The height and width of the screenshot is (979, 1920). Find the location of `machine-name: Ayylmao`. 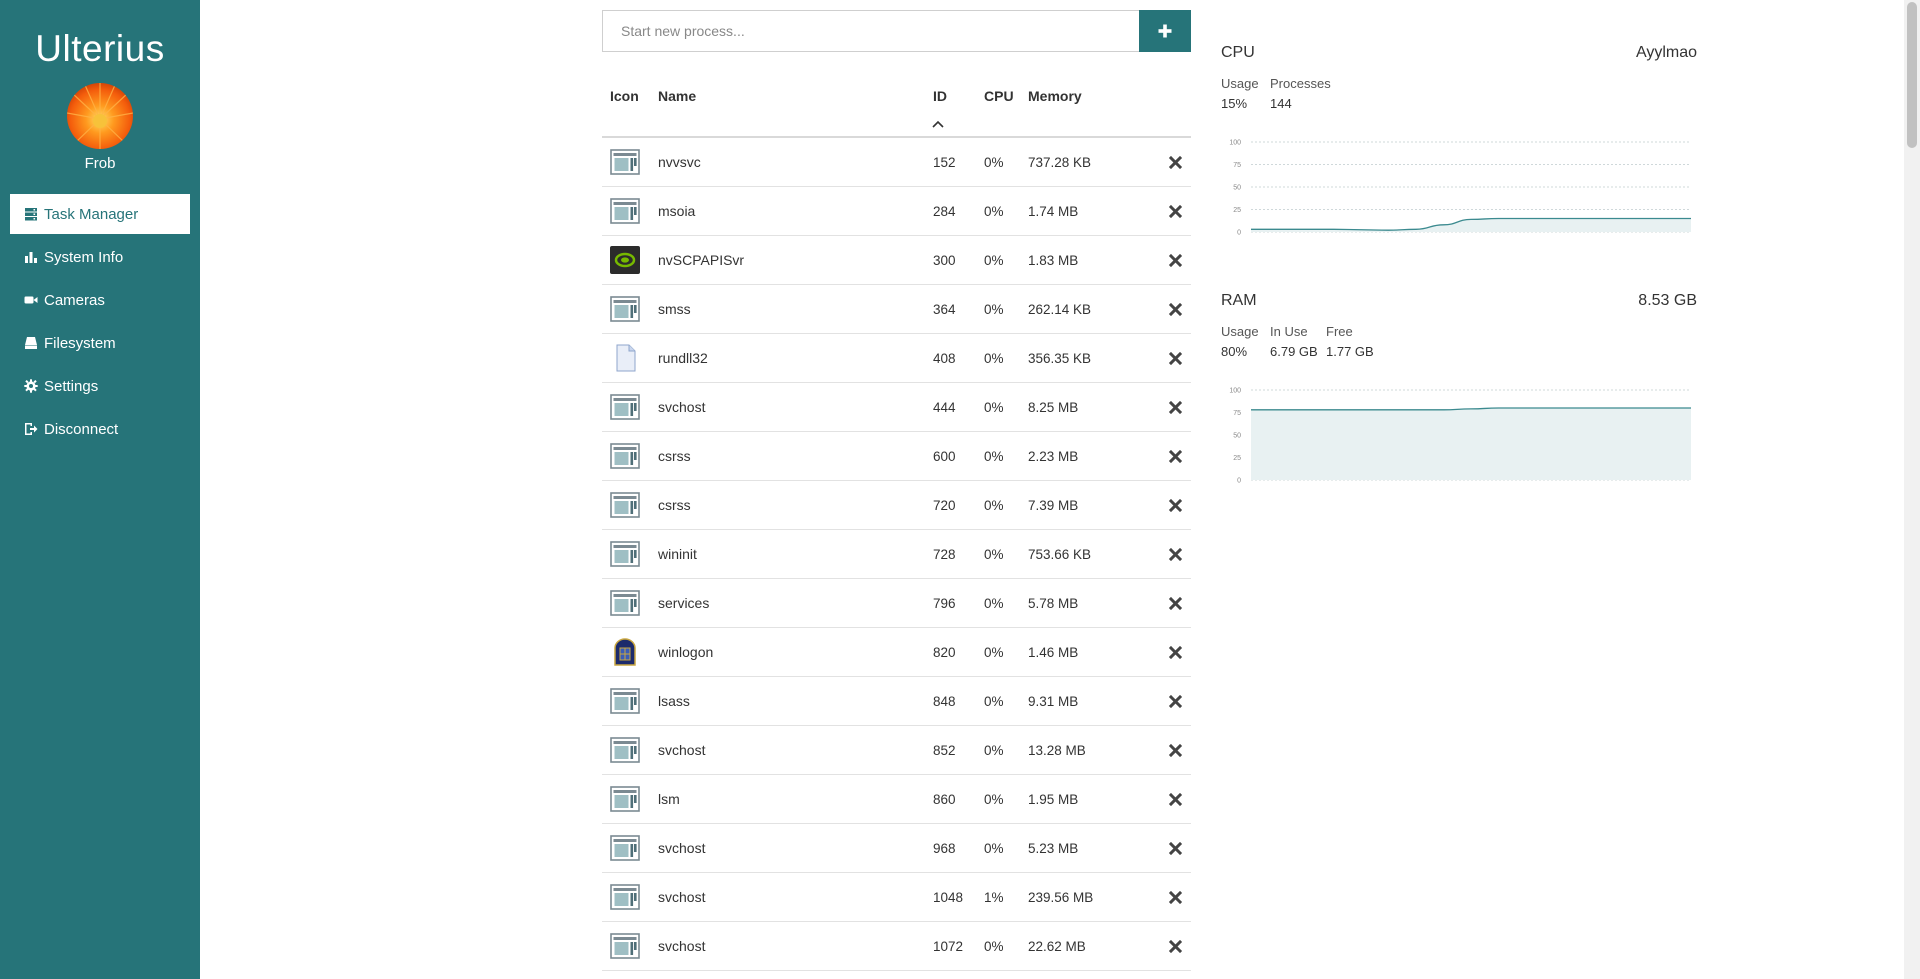

machine-name: Ayylmao is located at coordinates (1666, 52).